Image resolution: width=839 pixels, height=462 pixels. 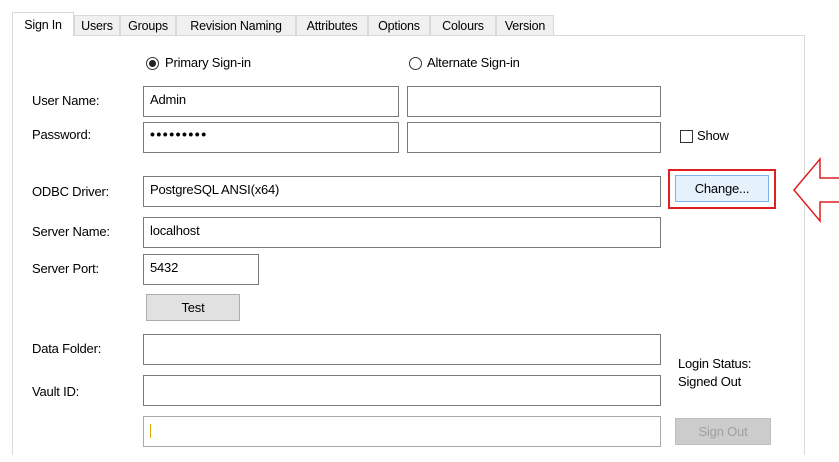 I want to click on server-port-label: Server Port:, so click(x=65, y=268).